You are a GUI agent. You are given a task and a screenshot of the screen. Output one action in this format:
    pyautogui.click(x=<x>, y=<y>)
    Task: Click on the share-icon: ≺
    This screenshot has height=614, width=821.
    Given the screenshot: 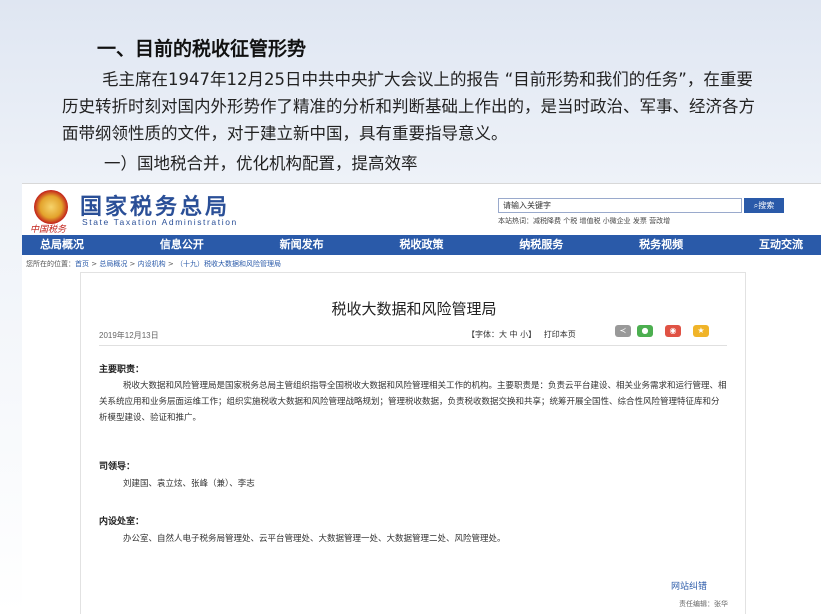 What is the action you would take?
    pyautogui.click(x=623, y=331)
    